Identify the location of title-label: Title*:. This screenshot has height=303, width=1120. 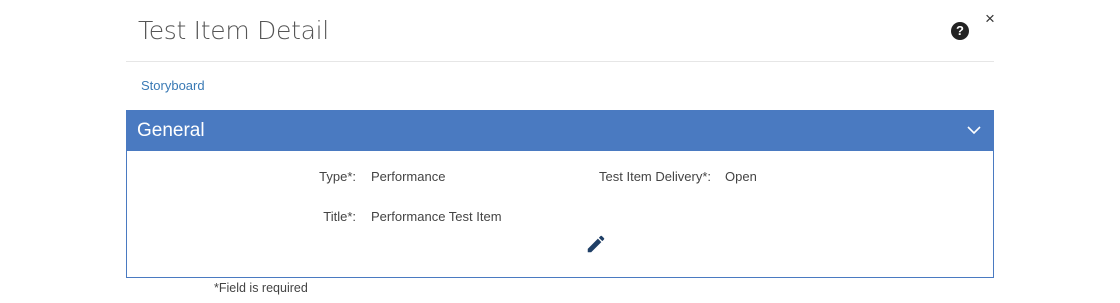
(339, 216).